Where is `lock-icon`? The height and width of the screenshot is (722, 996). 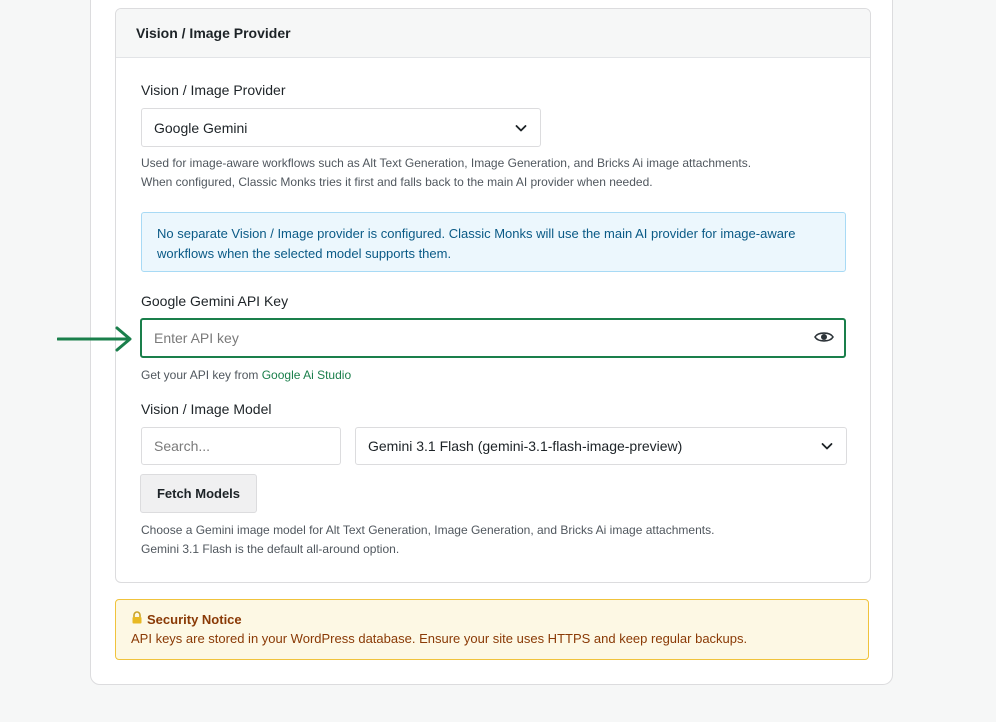
lock-icon is located at coordinates (137, 619).